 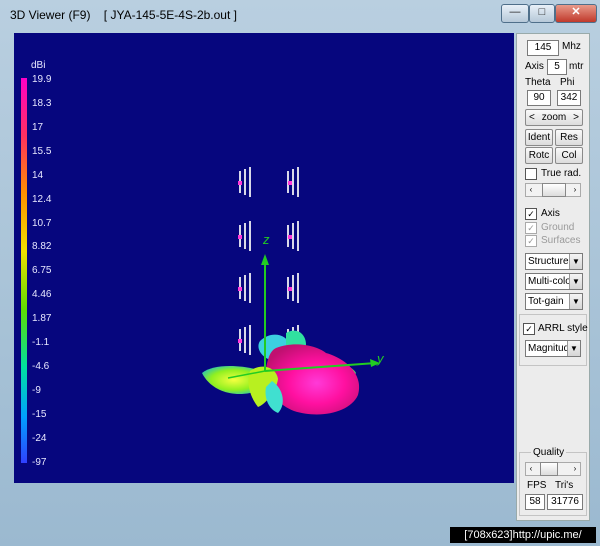 I want to click on ground-checkbox: ✓, so click(x=531, y=228).